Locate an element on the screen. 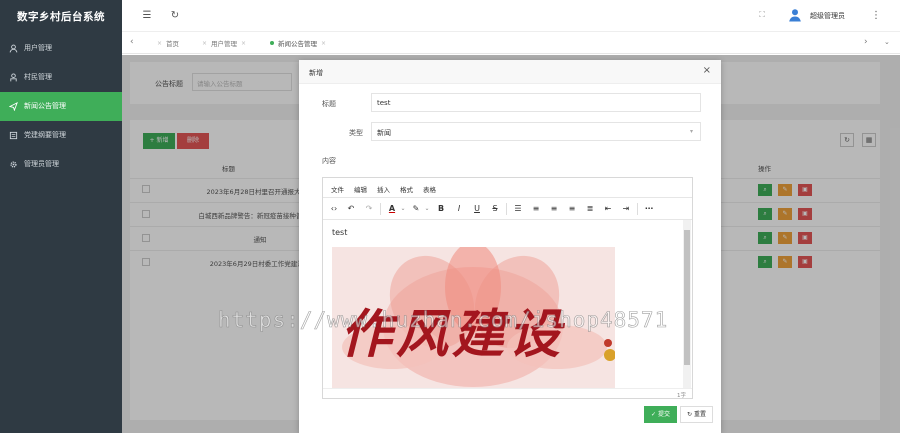  tab-next-icon: › is located at coordinates (866, 42).